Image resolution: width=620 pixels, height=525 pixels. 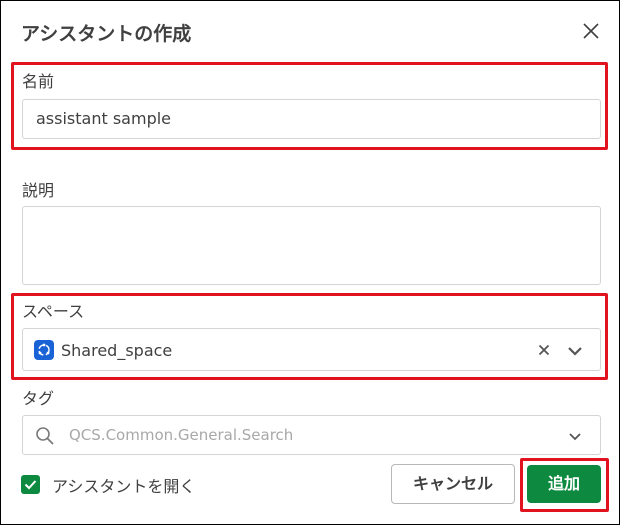 What do you see at coordinates (38, 81) in the screenshot?
I see `name-label: 名前` at bounding box center [38, 81].